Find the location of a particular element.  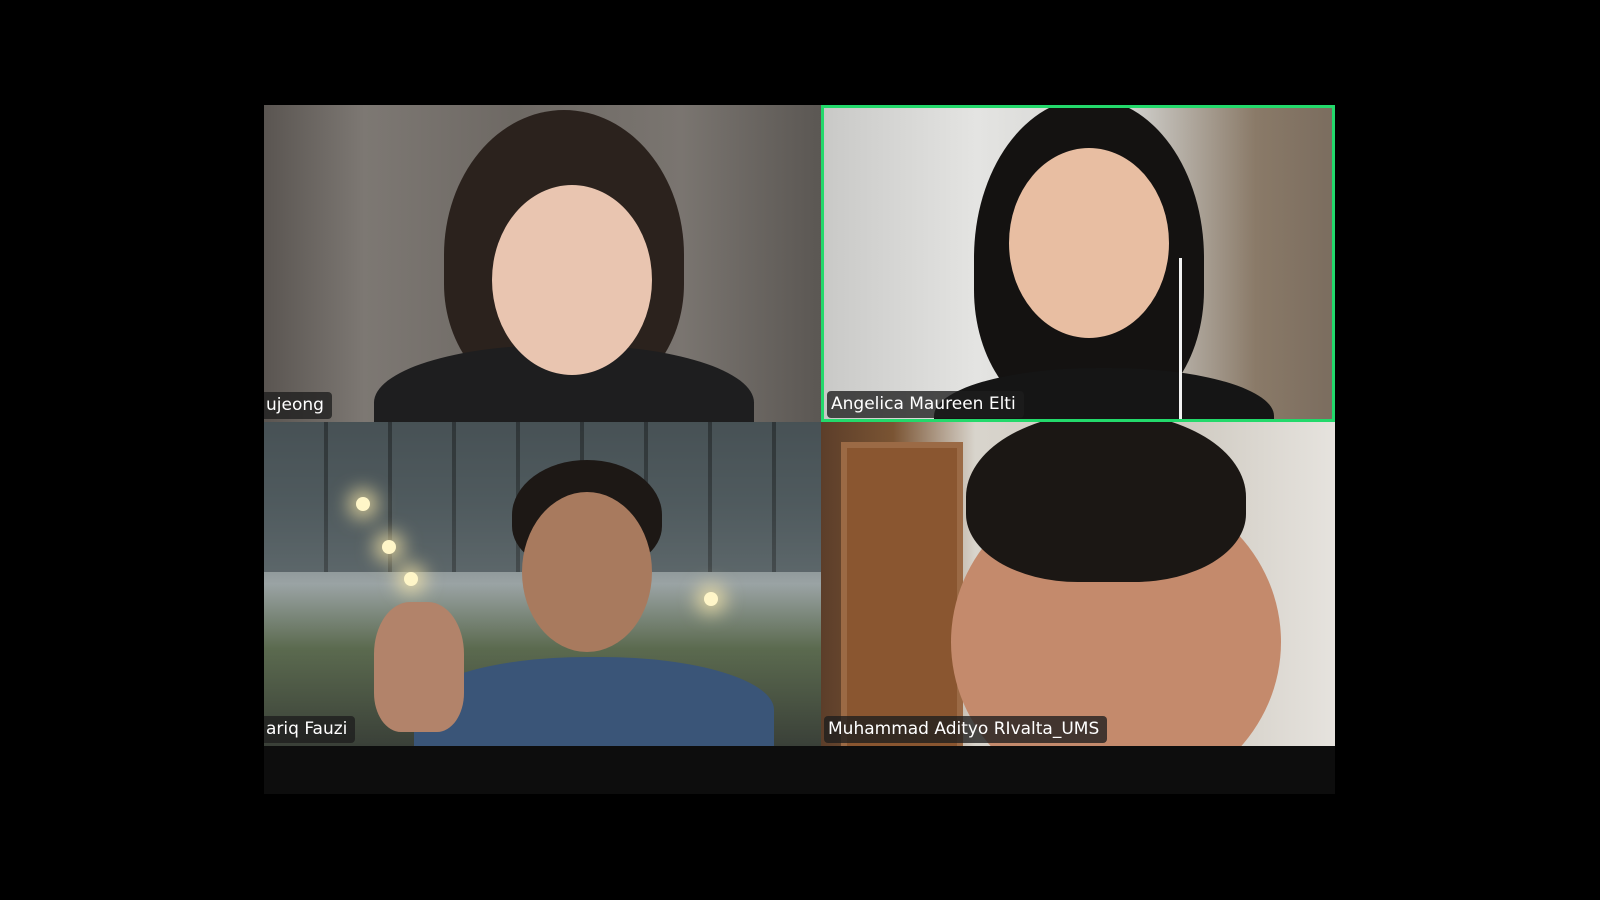

participant-name-label: ariq Fauzi is located at coordinates (310, 729).